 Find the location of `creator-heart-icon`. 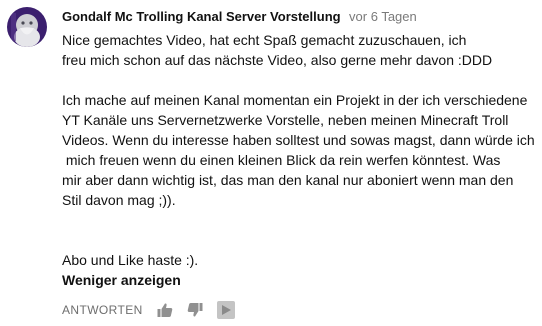

creator-heart-icon is located at coordinates (225, 310).